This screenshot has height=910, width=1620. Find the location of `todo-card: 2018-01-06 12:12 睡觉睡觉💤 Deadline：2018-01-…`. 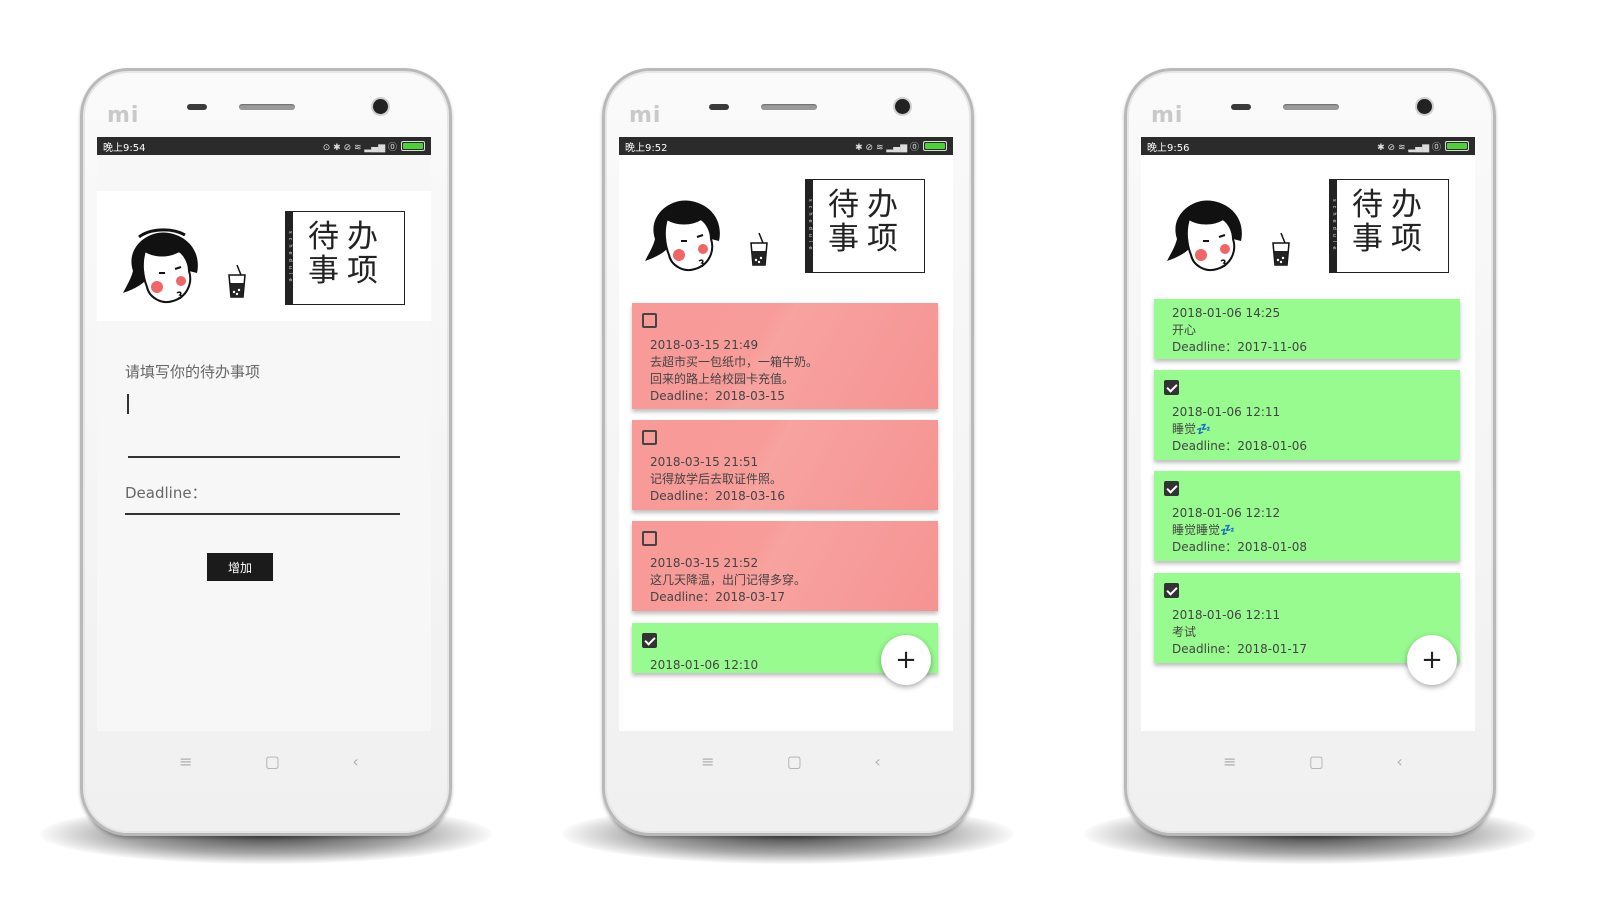

todo-card: 2018-01-06 12:12 睡觉睡觉💤 Deadline：2018-01-… is located at coordinates (1307, 516).